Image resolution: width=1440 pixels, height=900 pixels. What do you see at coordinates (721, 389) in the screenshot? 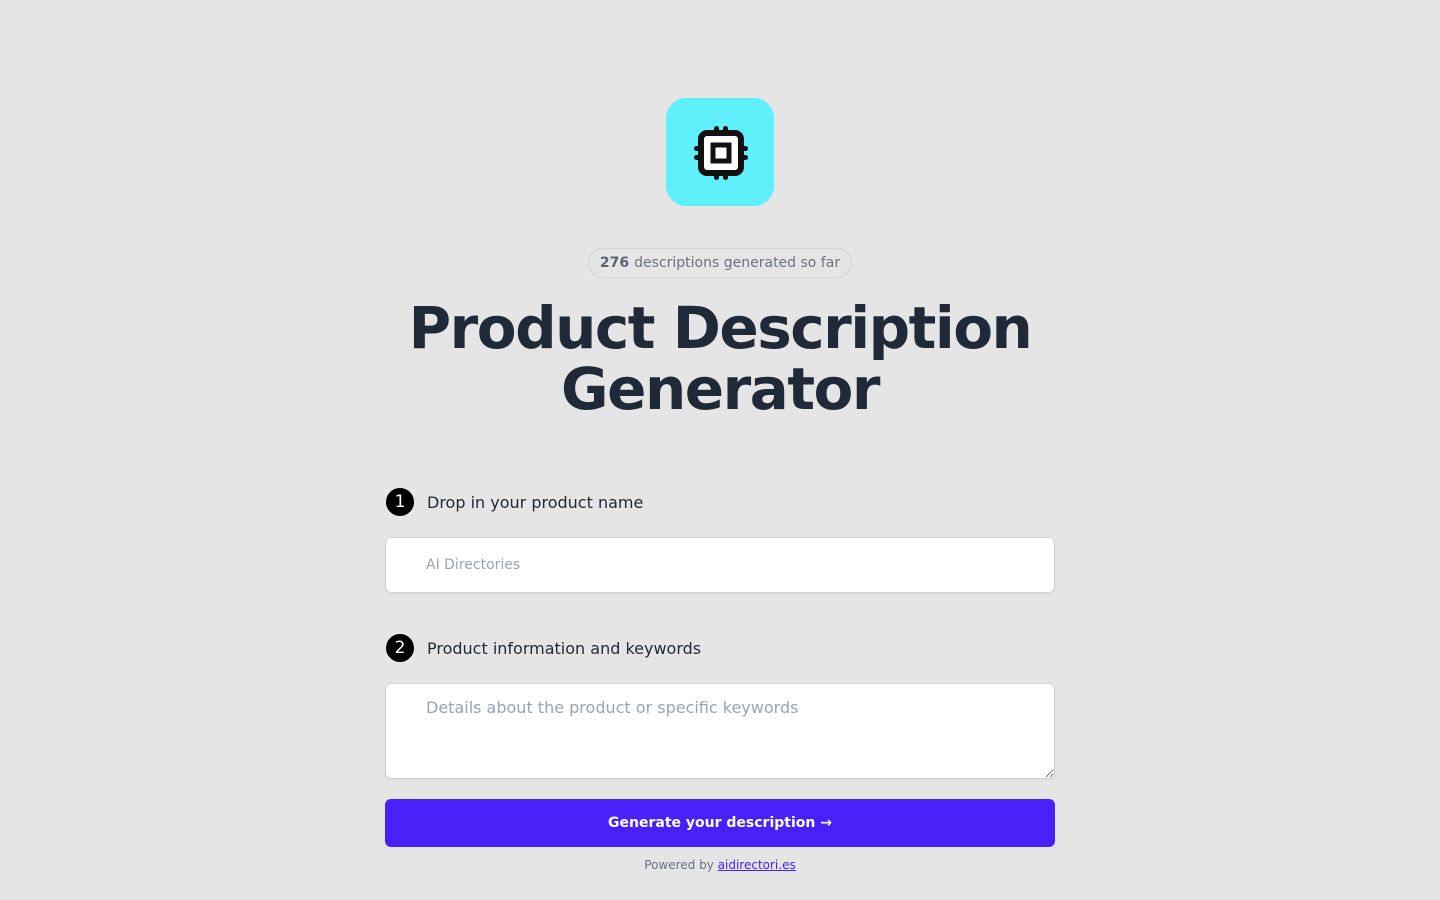
I see `page-title-line-2: Generator` at bounding box center [721, 389].